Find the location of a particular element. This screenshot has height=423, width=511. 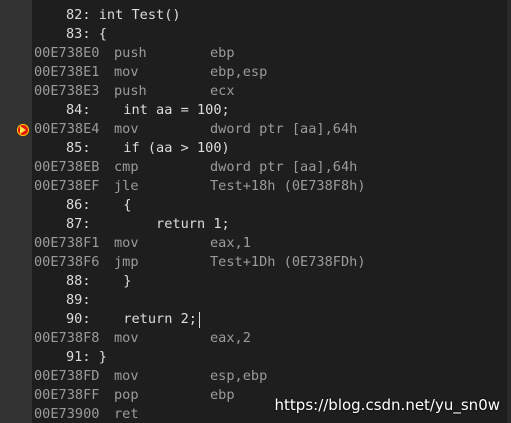

source-line-text: 91: } is located at coordinates (86, 357).